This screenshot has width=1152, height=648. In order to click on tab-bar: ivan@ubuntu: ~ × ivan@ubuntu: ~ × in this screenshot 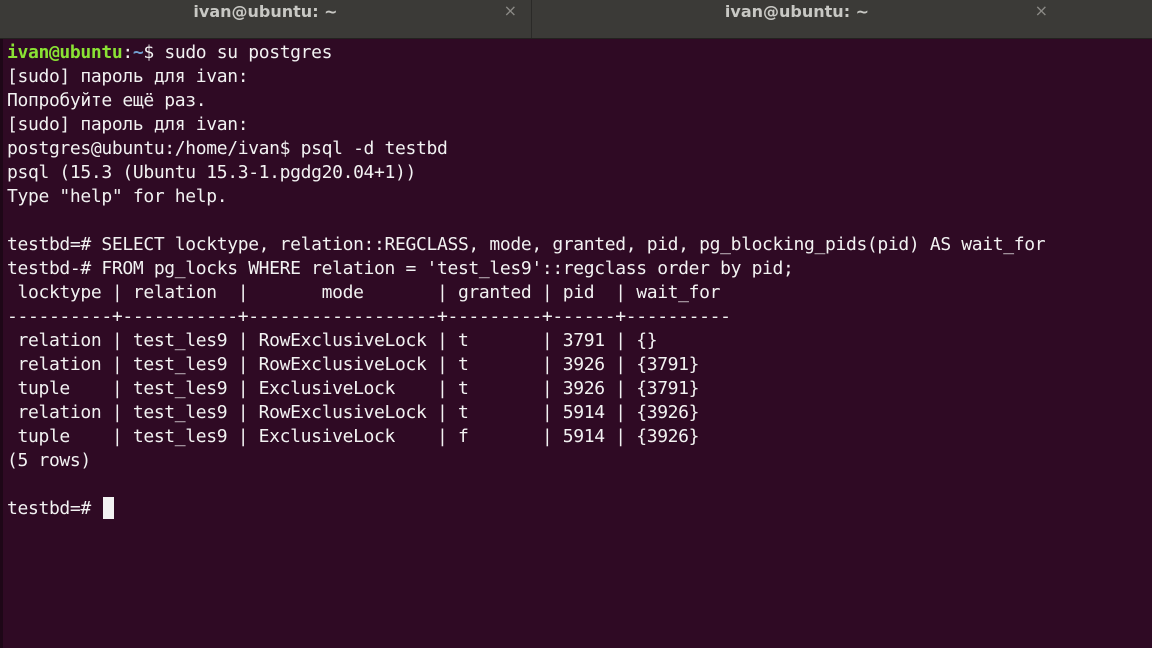, I will do `click(576, 19)`.